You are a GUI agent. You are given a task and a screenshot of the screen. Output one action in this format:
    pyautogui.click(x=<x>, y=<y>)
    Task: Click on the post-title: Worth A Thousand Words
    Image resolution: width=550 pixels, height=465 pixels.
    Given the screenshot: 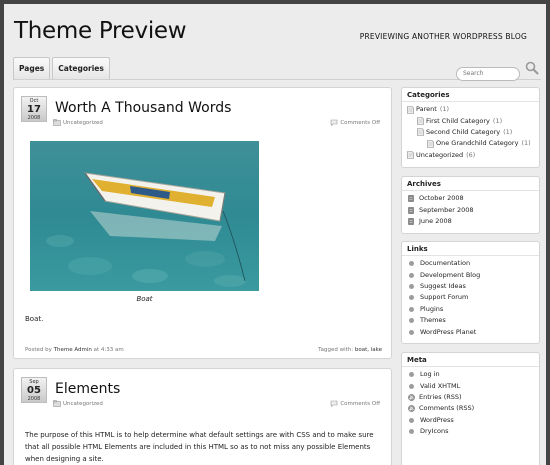 What is the action you would take?
    pyautogui.click(x=143, y=108)
    